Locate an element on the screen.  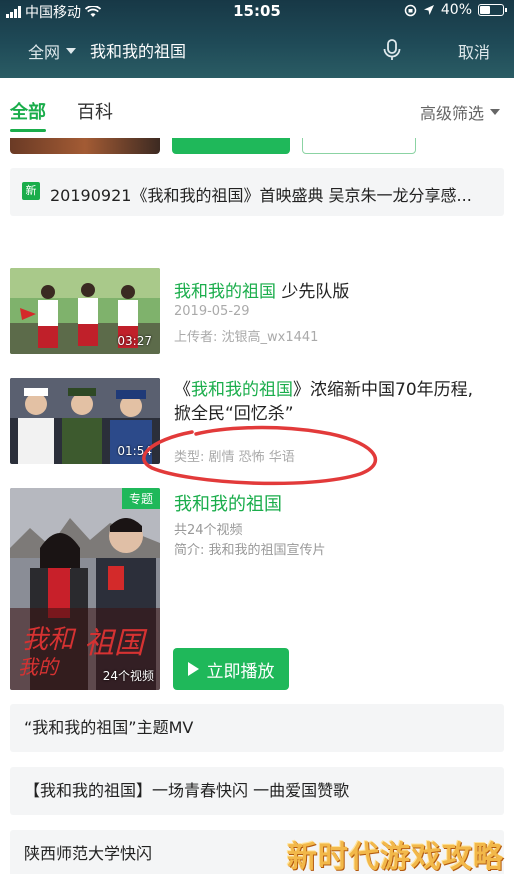
video-thumbnail: 03:27 is located at coordinates (85, 311).